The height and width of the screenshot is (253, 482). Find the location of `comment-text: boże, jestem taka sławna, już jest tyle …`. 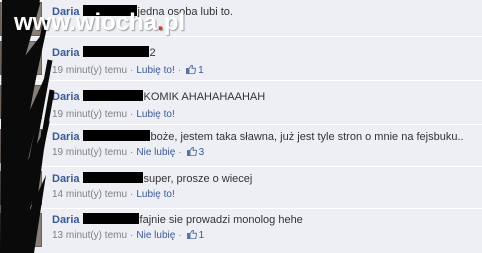

comment-text: boże, jestem taka sławna, już jest tyle … is located at coordinates (307, 137).